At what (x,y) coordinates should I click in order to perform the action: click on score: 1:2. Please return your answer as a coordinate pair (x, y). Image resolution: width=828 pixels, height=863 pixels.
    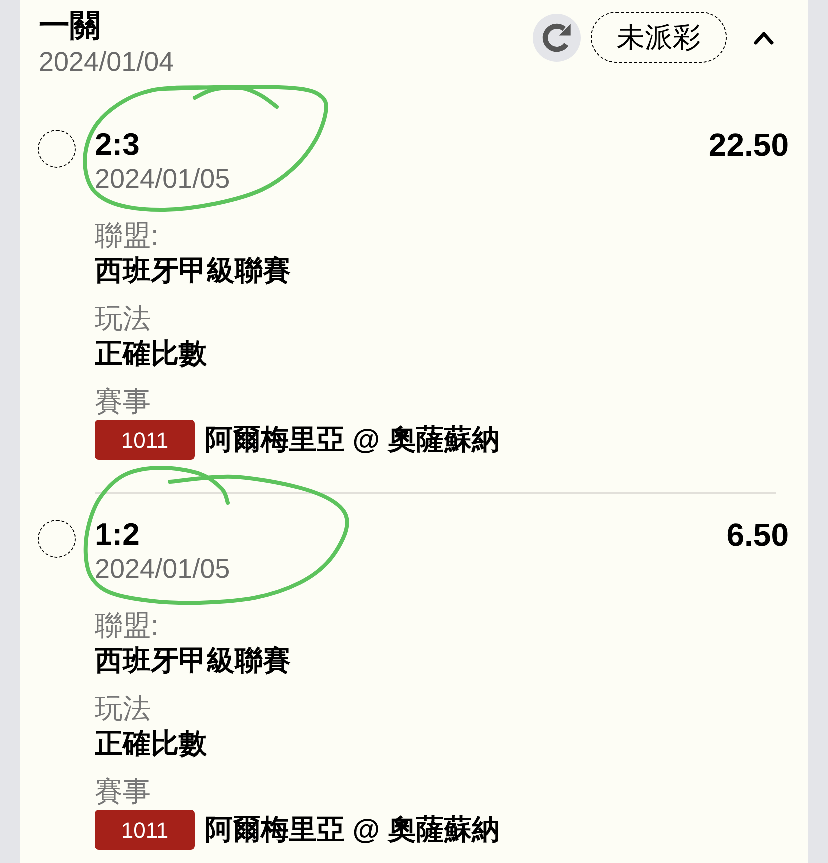
    Looking at the image, I should click on (117, 535).